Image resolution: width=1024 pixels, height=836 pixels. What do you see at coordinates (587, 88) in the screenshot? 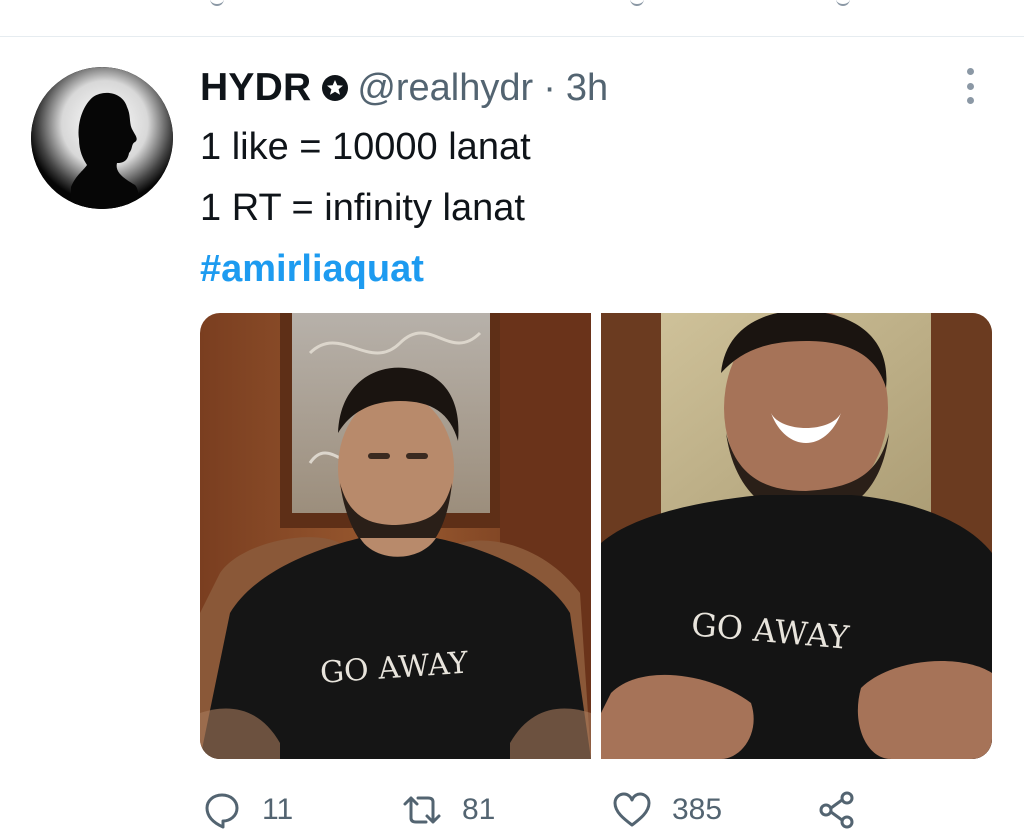
I see `timestamp: 3h` at bounding box center [587, 88].